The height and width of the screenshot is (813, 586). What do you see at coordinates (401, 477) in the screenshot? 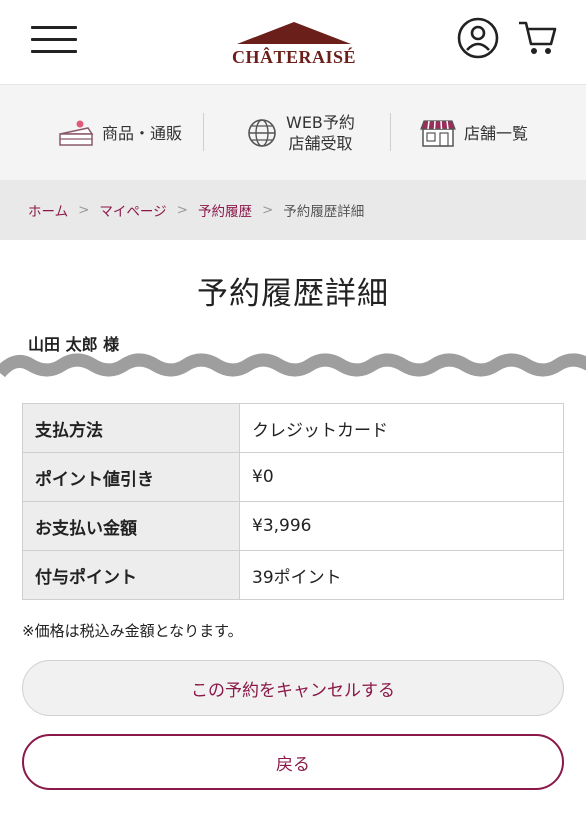
I see `row-value: ¥0` at bounding box center [401, 477].